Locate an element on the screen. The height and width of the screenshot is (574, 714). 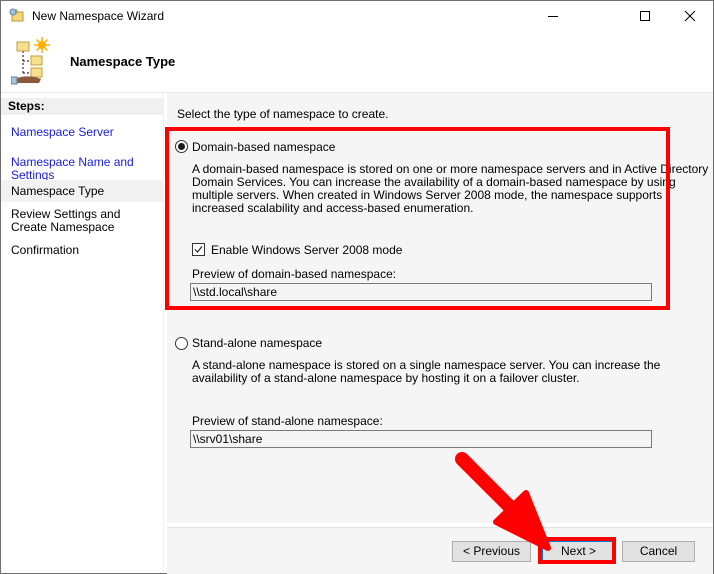
close-button is located at coordinates (690, 16).